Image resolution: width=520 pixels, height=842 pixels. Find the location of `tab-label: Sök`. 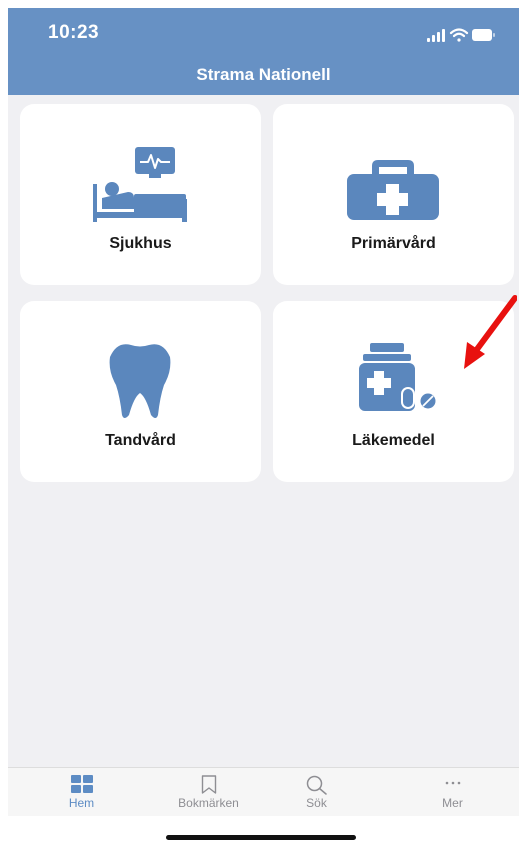

tab-label: Sök is located at coordinates (316, 803).